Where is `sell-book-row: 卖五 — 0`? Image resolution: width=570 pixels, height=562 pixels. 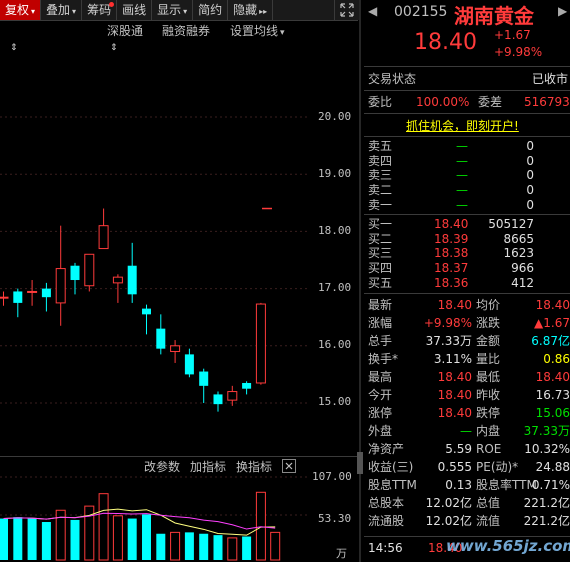 sell-book-row: 卖五 — 0 is located at coordinates (467, 146).